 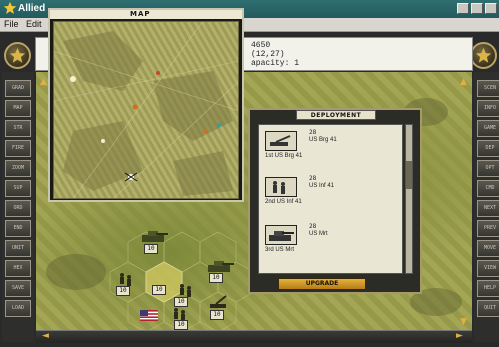 I want to click on left-button-5: ZOOM, so click(x=18, y=168).